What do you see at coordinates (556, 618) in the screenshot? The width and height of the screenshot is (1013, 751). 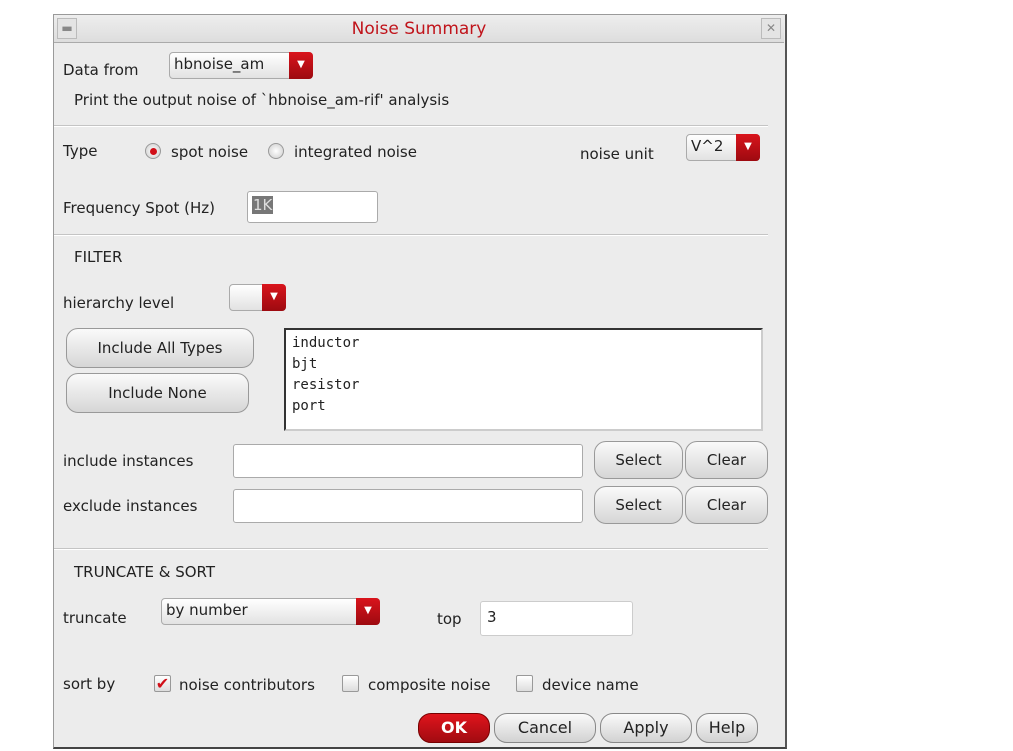 I see `top-input: 3` at bounding box center [556, 618].